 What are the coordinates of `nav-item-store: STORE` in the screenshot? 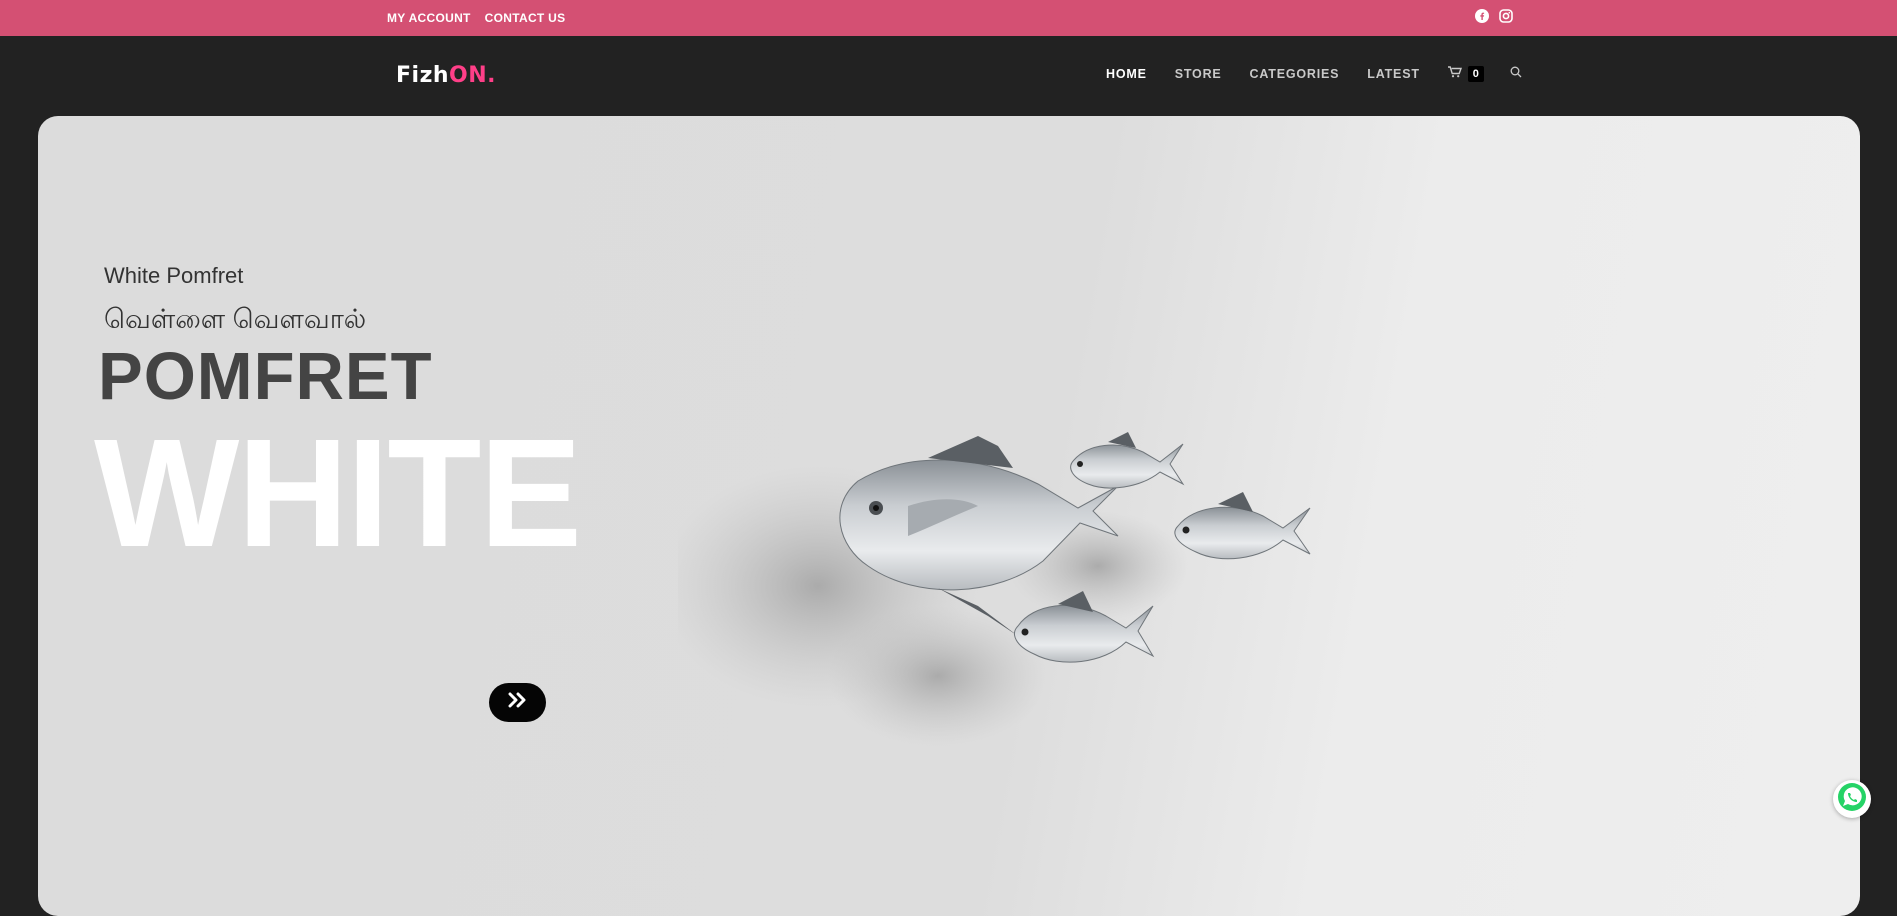 It's located at (1198, 74).